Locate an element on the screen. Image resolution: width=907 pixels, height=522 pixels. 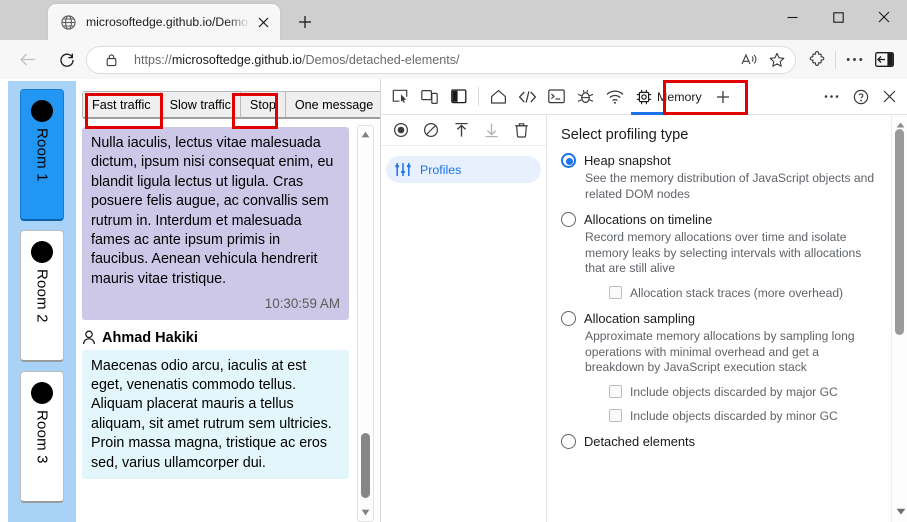
chat-scrollbar-thumb is located at coordinates (365, 465).